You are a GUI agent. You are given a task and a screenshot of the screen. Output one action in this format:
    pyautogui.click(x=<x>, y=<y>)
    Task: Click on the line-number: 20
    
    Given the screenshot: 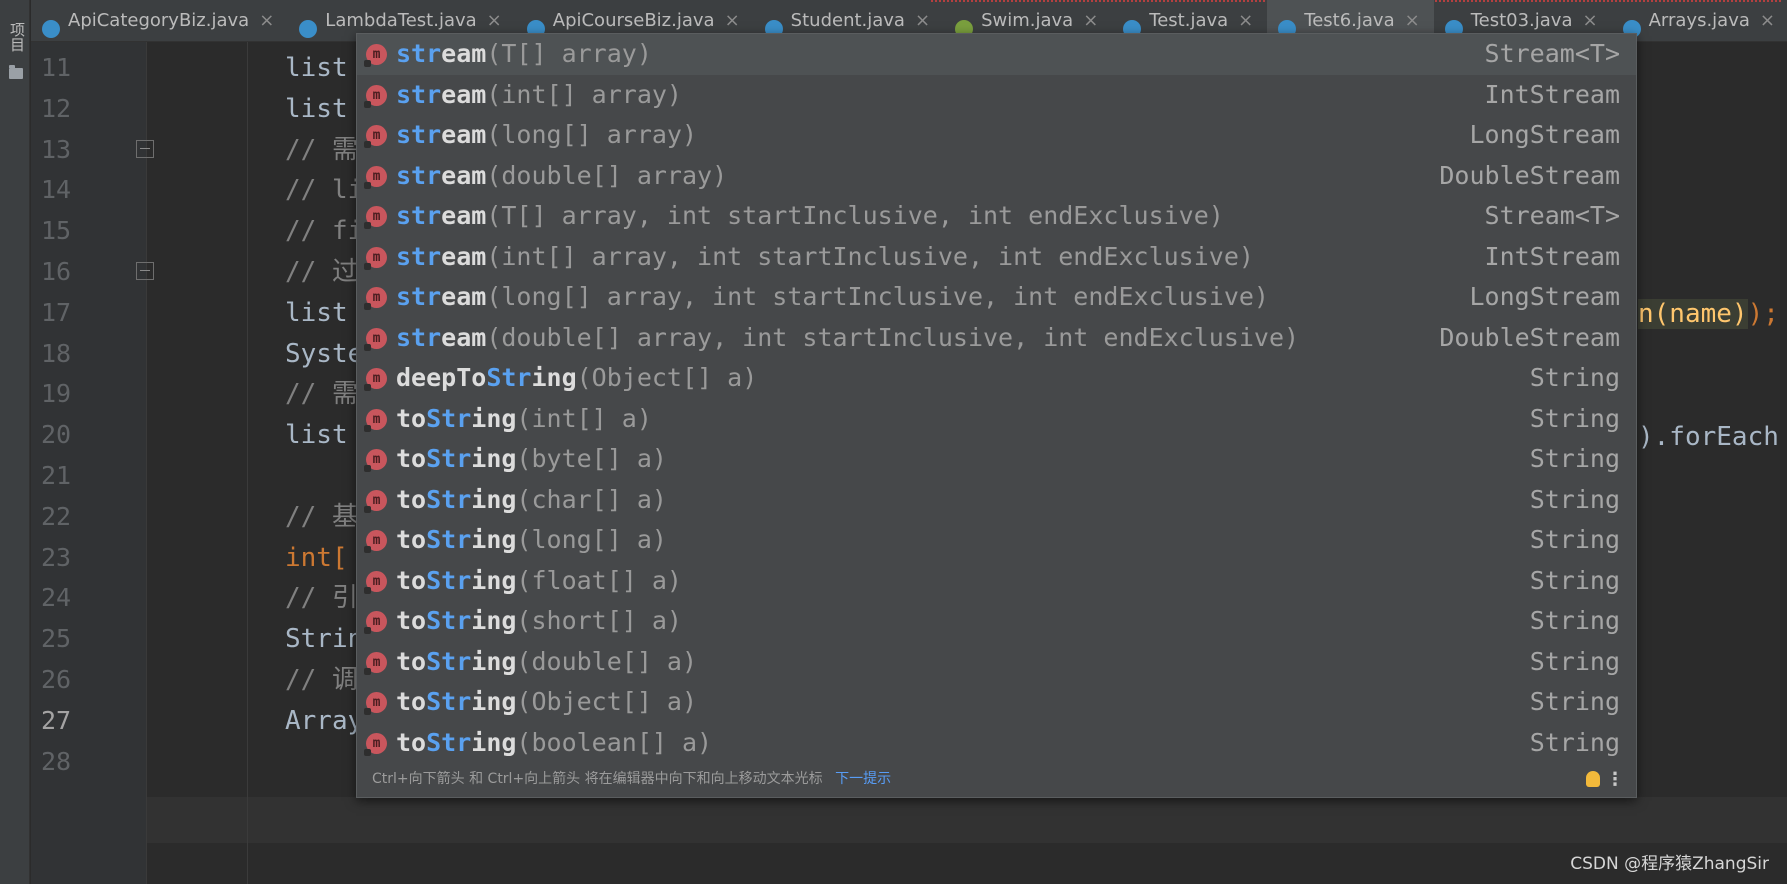 What is the action you would take?
    pyautogui.click(x=56, y=435)
    